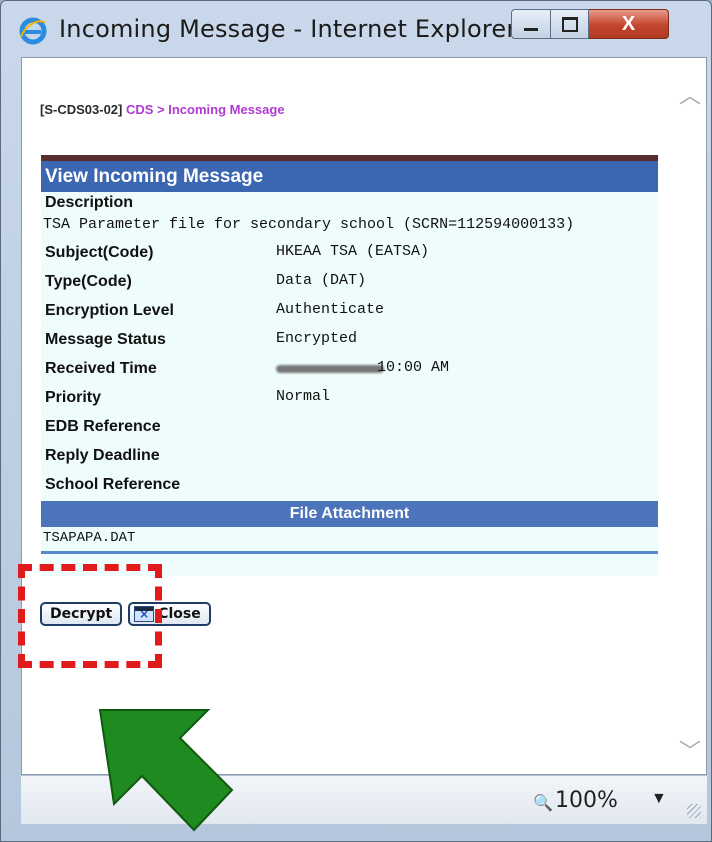 Image resolution: width=712 pixels, height=842 pixels. Describe the element at coordinates (99, 252) in the screenshot. I see `field-label: Subject(Code)` at that location.